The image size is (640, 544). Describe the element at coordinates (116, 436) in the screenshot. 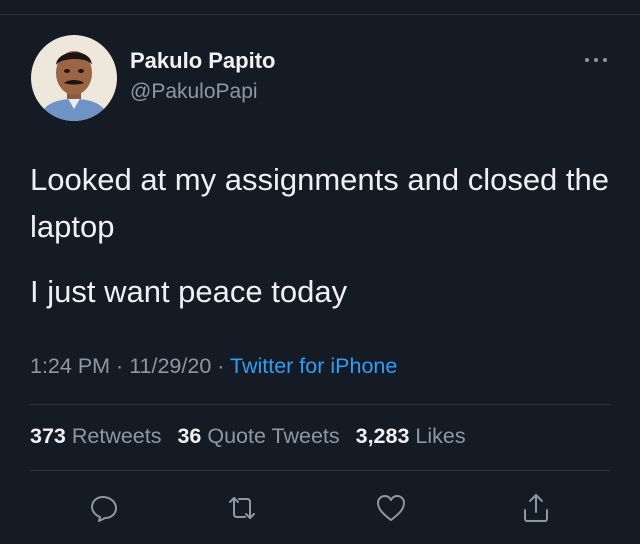

I see `retweets-label: Retweets` at that location.